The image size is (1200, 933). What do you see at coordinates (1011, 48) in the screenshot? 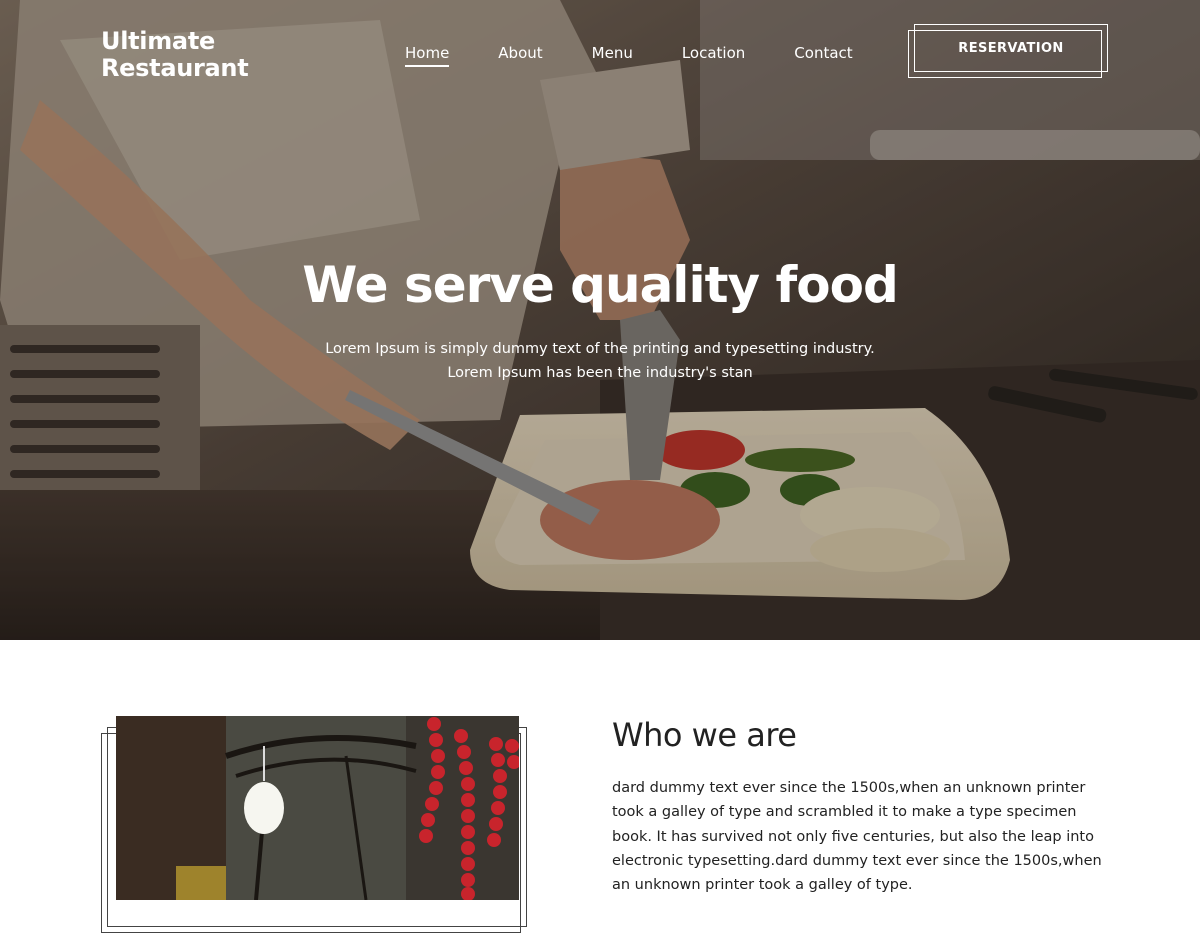
I see `reservation-button: RESERVATION` at bounding box center [1011, 48].